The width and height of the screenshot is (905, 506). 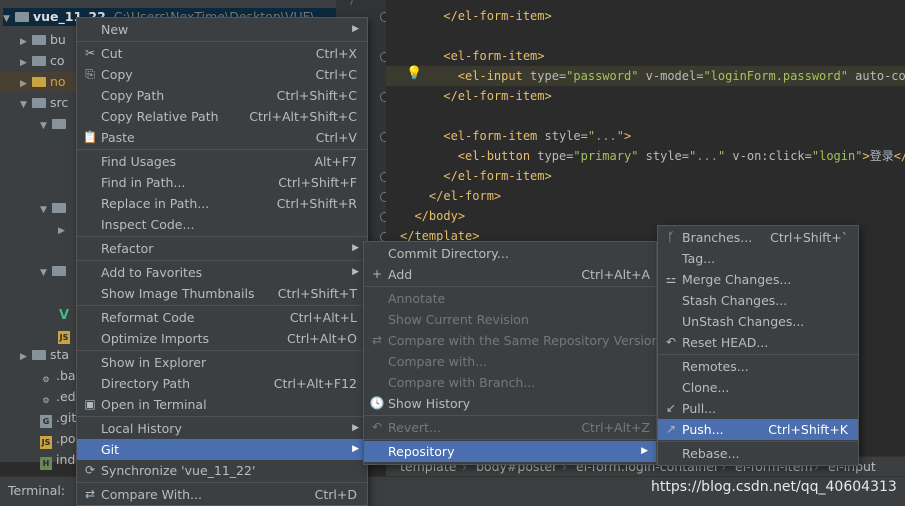 What do you see at coordinates (303, 116) in the screenshot?
I see `menu-item-shortcut: Ctrl+Alt+Shift+C` at bounding box center [303, 116].